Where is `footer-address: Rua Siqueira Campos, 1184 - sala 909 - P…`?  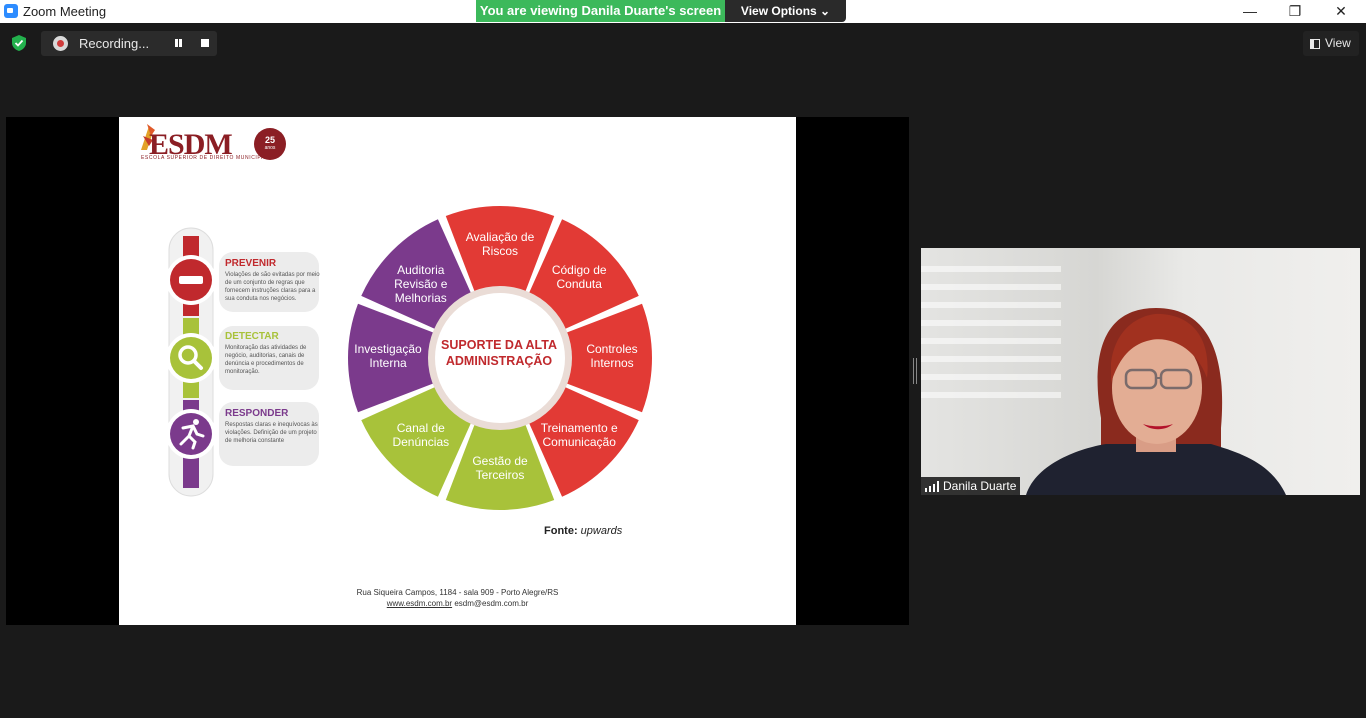
footer-address: Rua Siqueira Campos, 1184 - sala 909 - P… is located at coordinates (457, 592).